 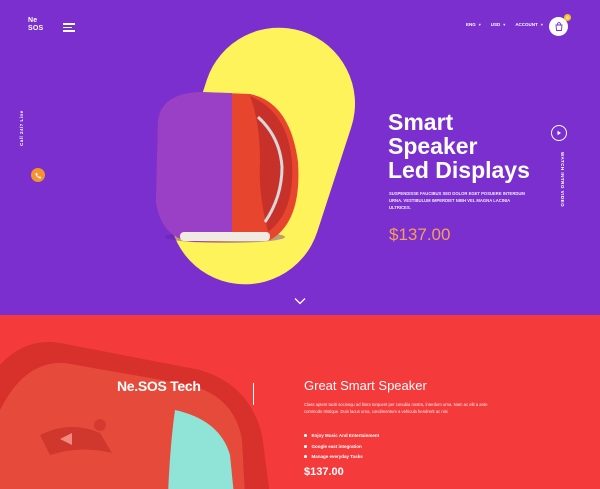 I want to click on chevron-down-icon, so click(x=300, y=301).